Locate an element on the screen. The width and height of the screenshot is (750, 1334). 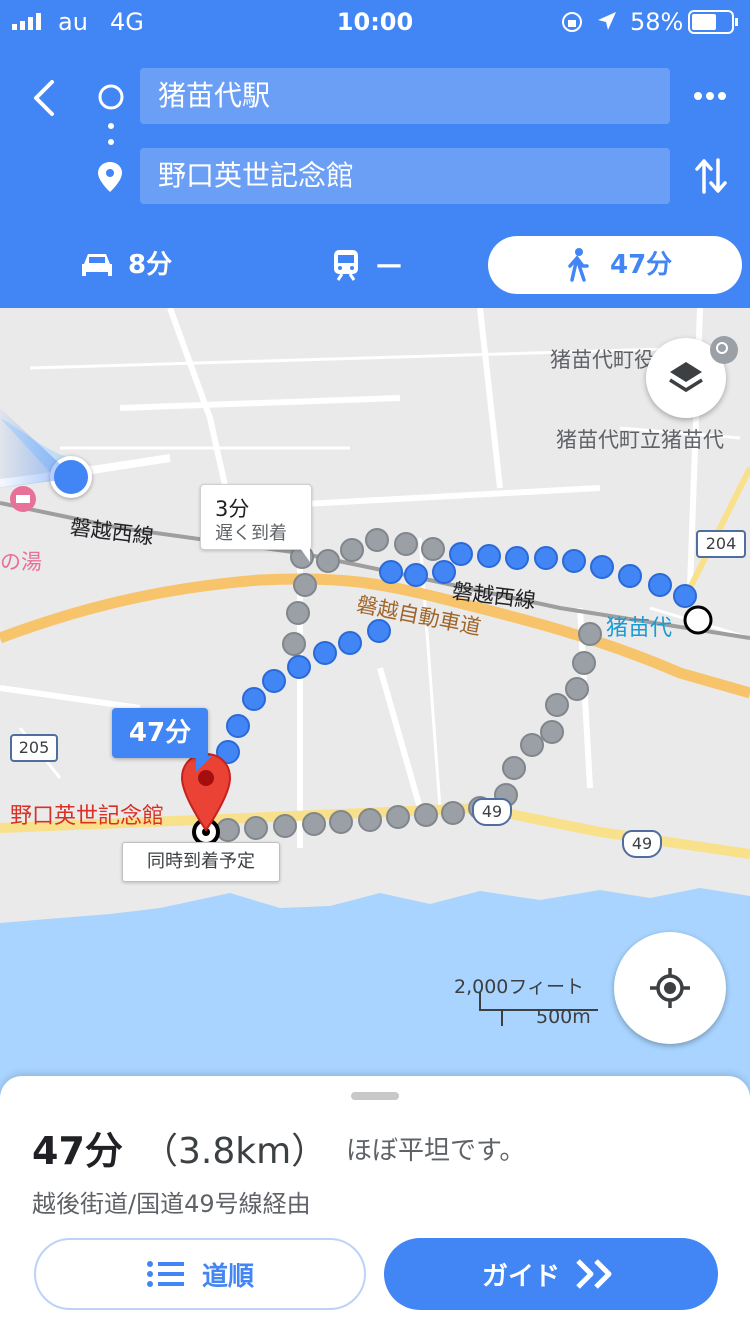
mode-car-time: 8分 is located at coordinates (150, 265).